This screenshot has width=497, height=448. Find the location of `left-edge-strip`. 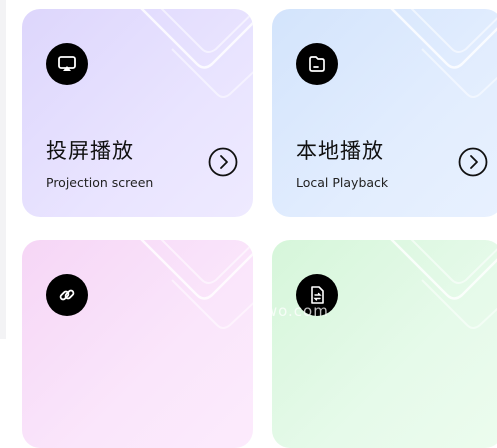

left-edge-strip is located at coordinates (3, 169).